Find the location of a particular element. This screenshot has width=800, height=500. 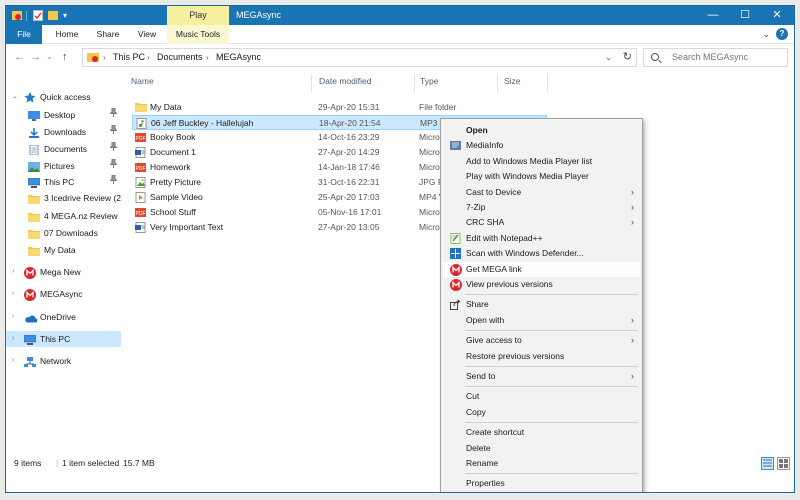

details-view-icon is located at coordinates (767, 463).